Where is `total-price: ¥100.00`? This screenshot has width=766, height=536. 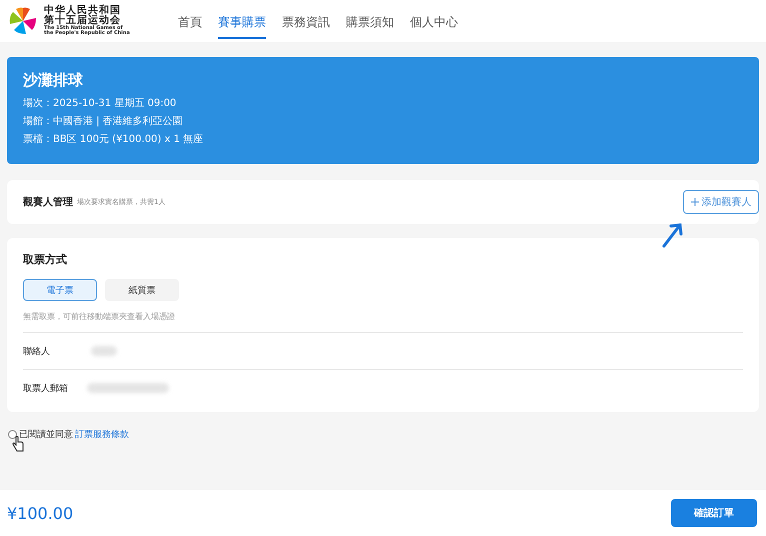 total-price: ¥100.00 is located at coordinates (40, 513).